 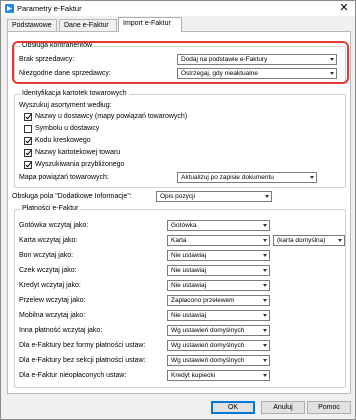 What do you see at coordinates (67, 128) in the screenshot?
I see `checkbox-symbolu-dostawcy-label: Symbolu u dostawcy` at bounding box center [67, 128].